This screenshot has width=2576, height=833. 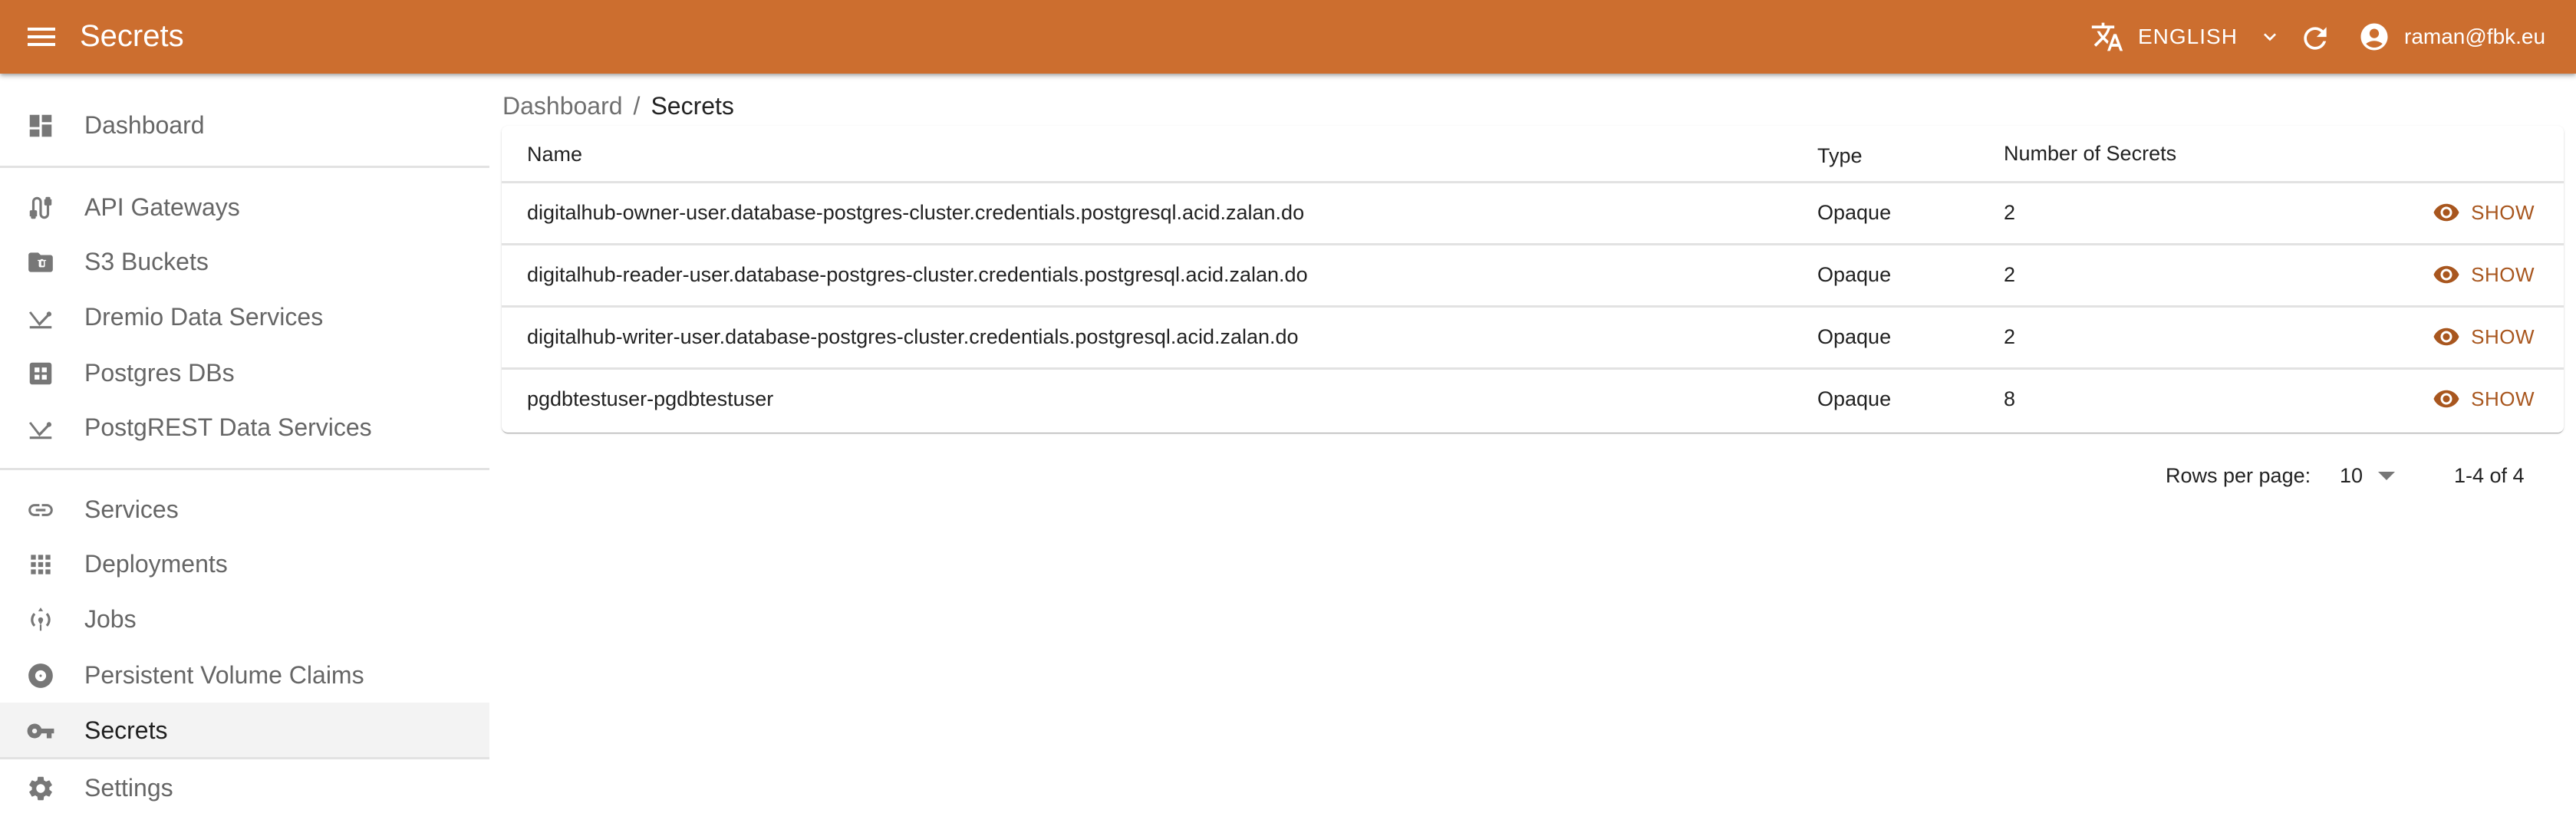 What do you see at coordinates (2269, 37) in the screenshot?
I see `chevron-down-icon` at bounding box center [2269, 37].